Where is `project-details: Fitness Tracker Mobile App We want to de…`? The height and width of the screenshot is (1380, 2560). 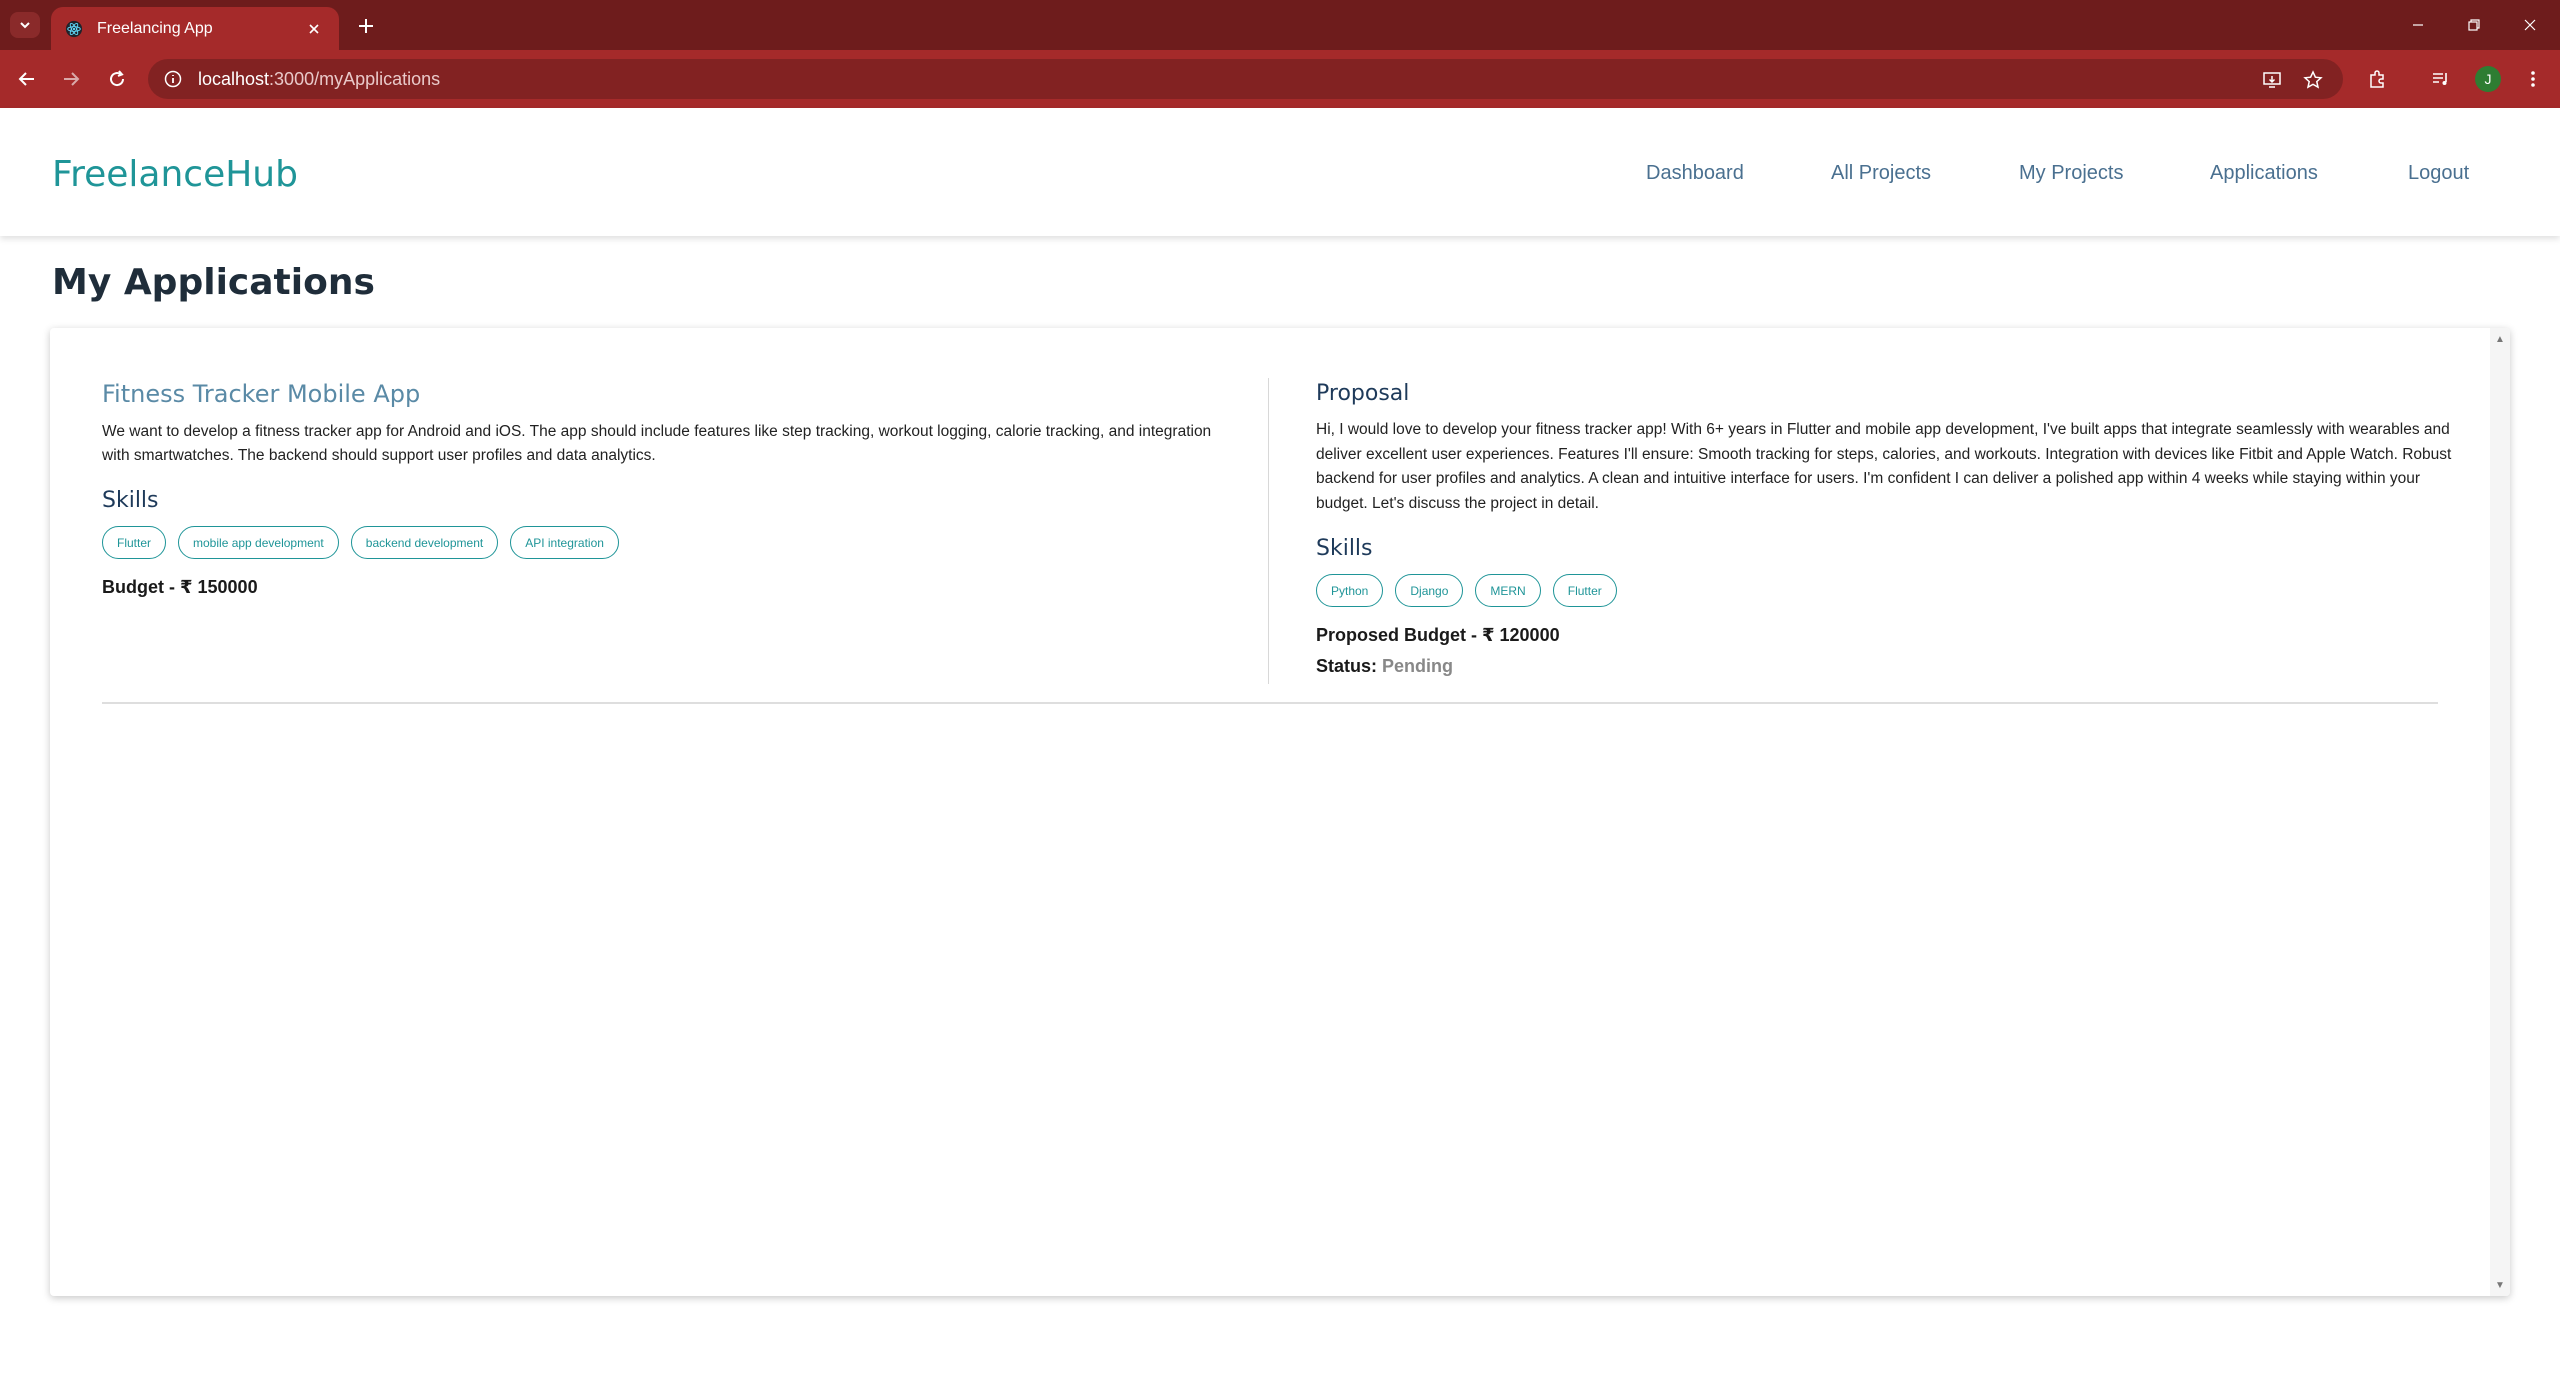 project-details: Fitness Tracker Mobile App We want to de… is located at coordinates (672, 488).